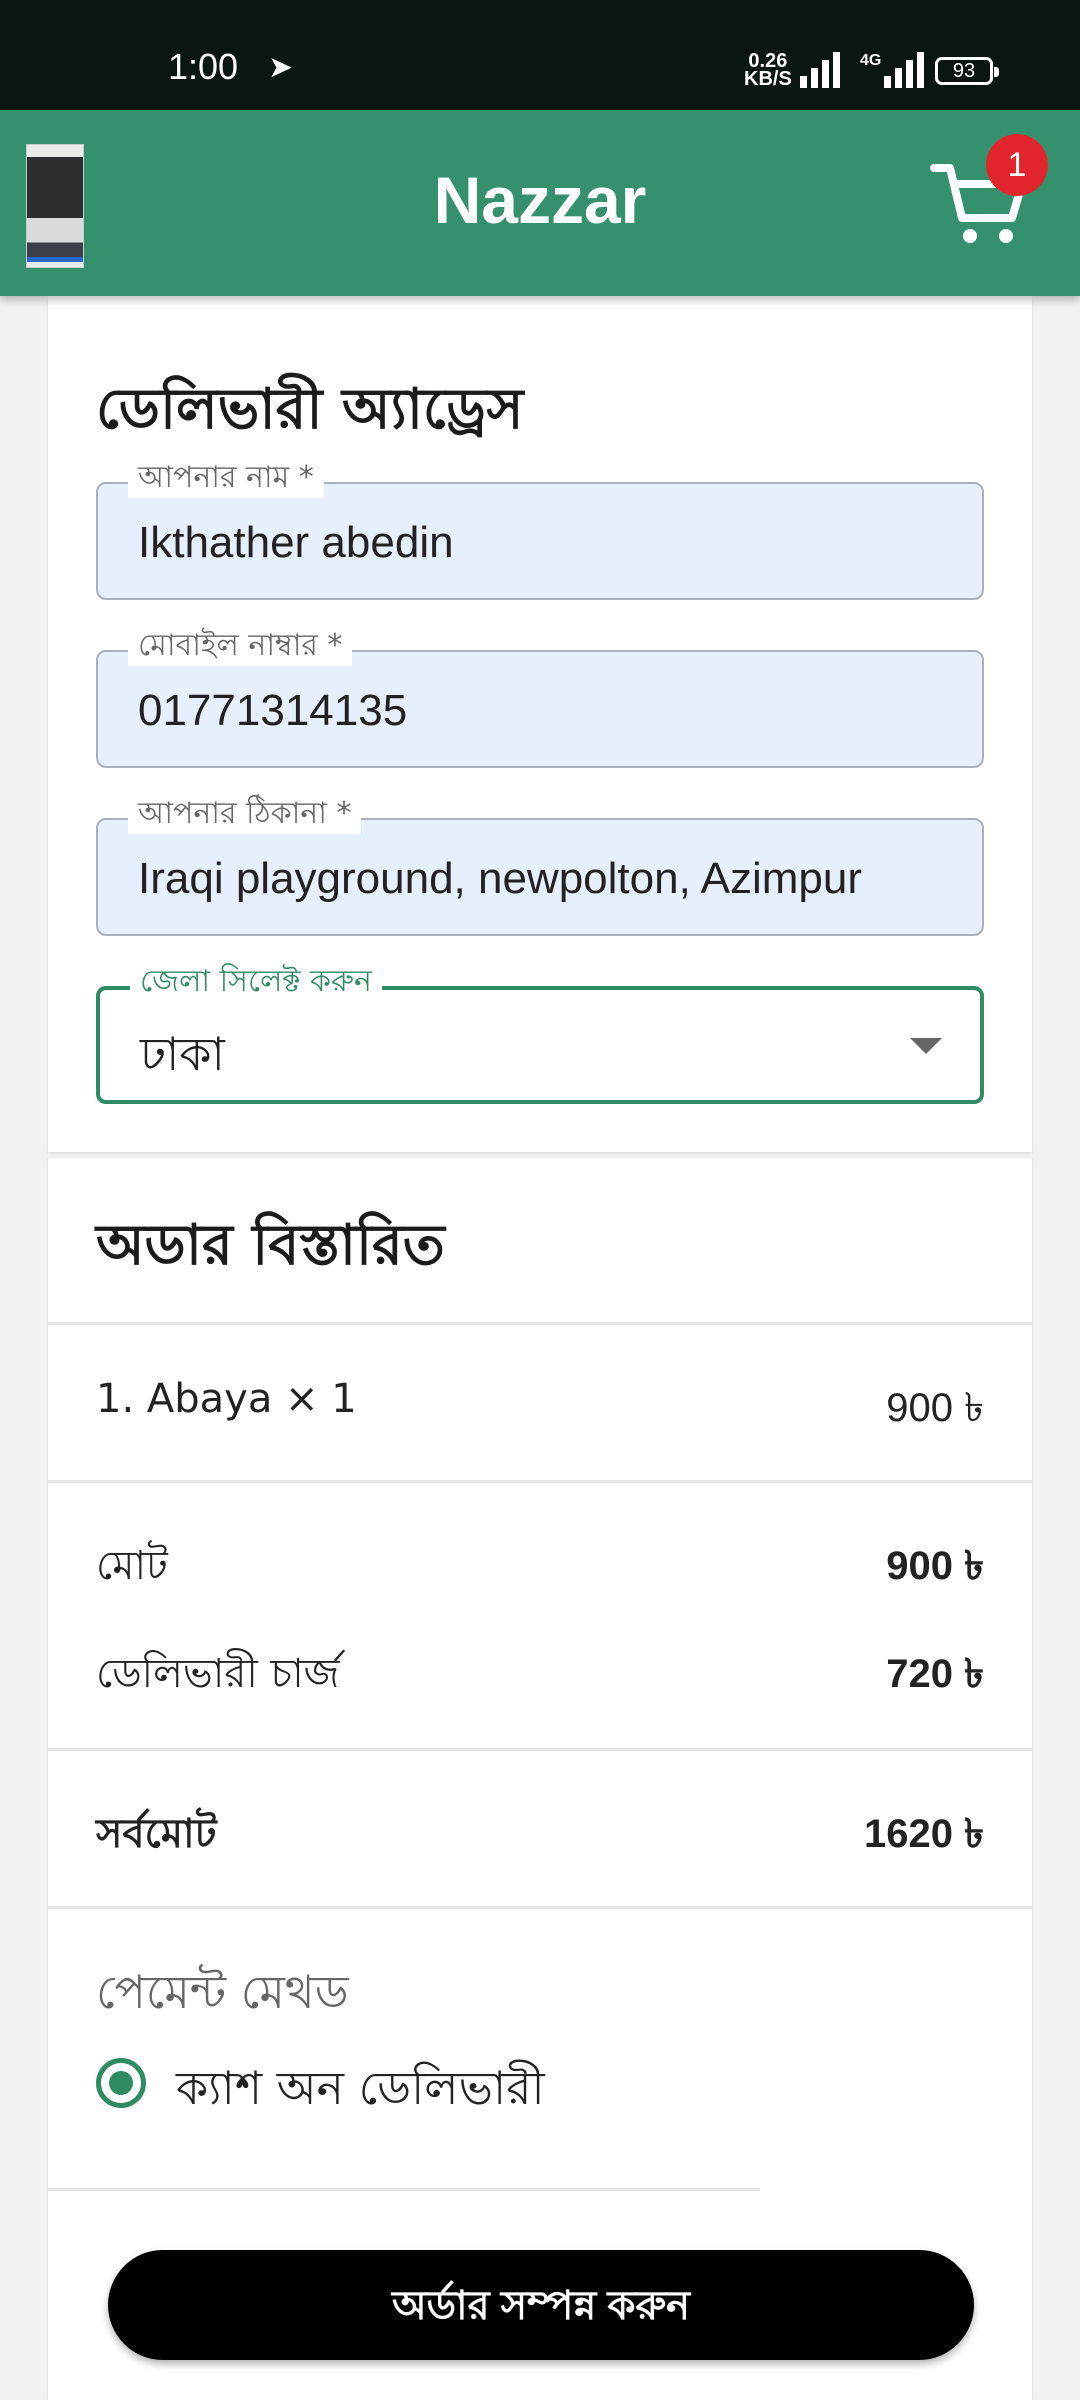 The image size is (1080, 2400). Describe the element at coordinates (222, 1992) in the screenshot. I see `payment-method-title: পেমেন্ট মেথড` at that location.